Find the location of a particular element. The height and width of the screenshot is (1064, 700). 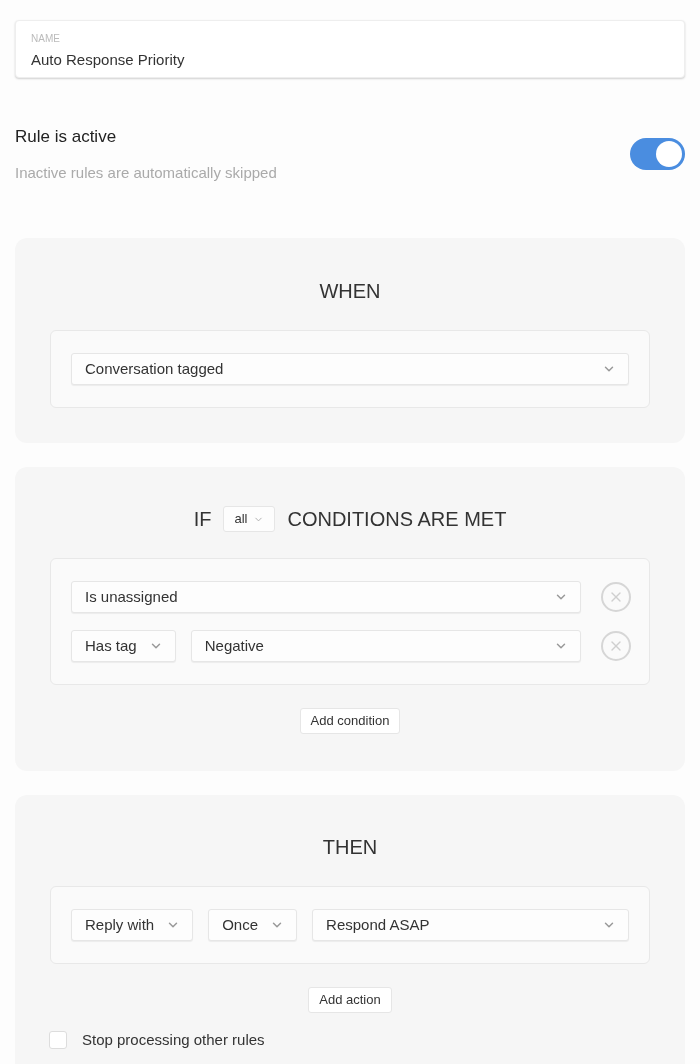

add-condition-button: Add condition is located at coordinates (350, 721).